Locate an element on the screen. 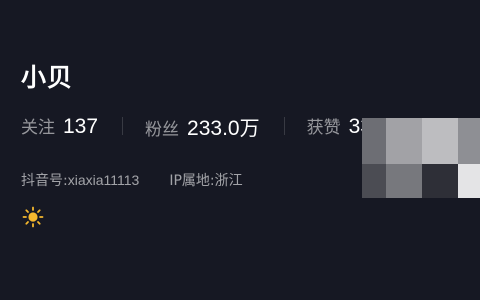 The height and width of the screenshot is (300, 480). stat-followers-number: 233.0 is located at coordinates (213, 128).